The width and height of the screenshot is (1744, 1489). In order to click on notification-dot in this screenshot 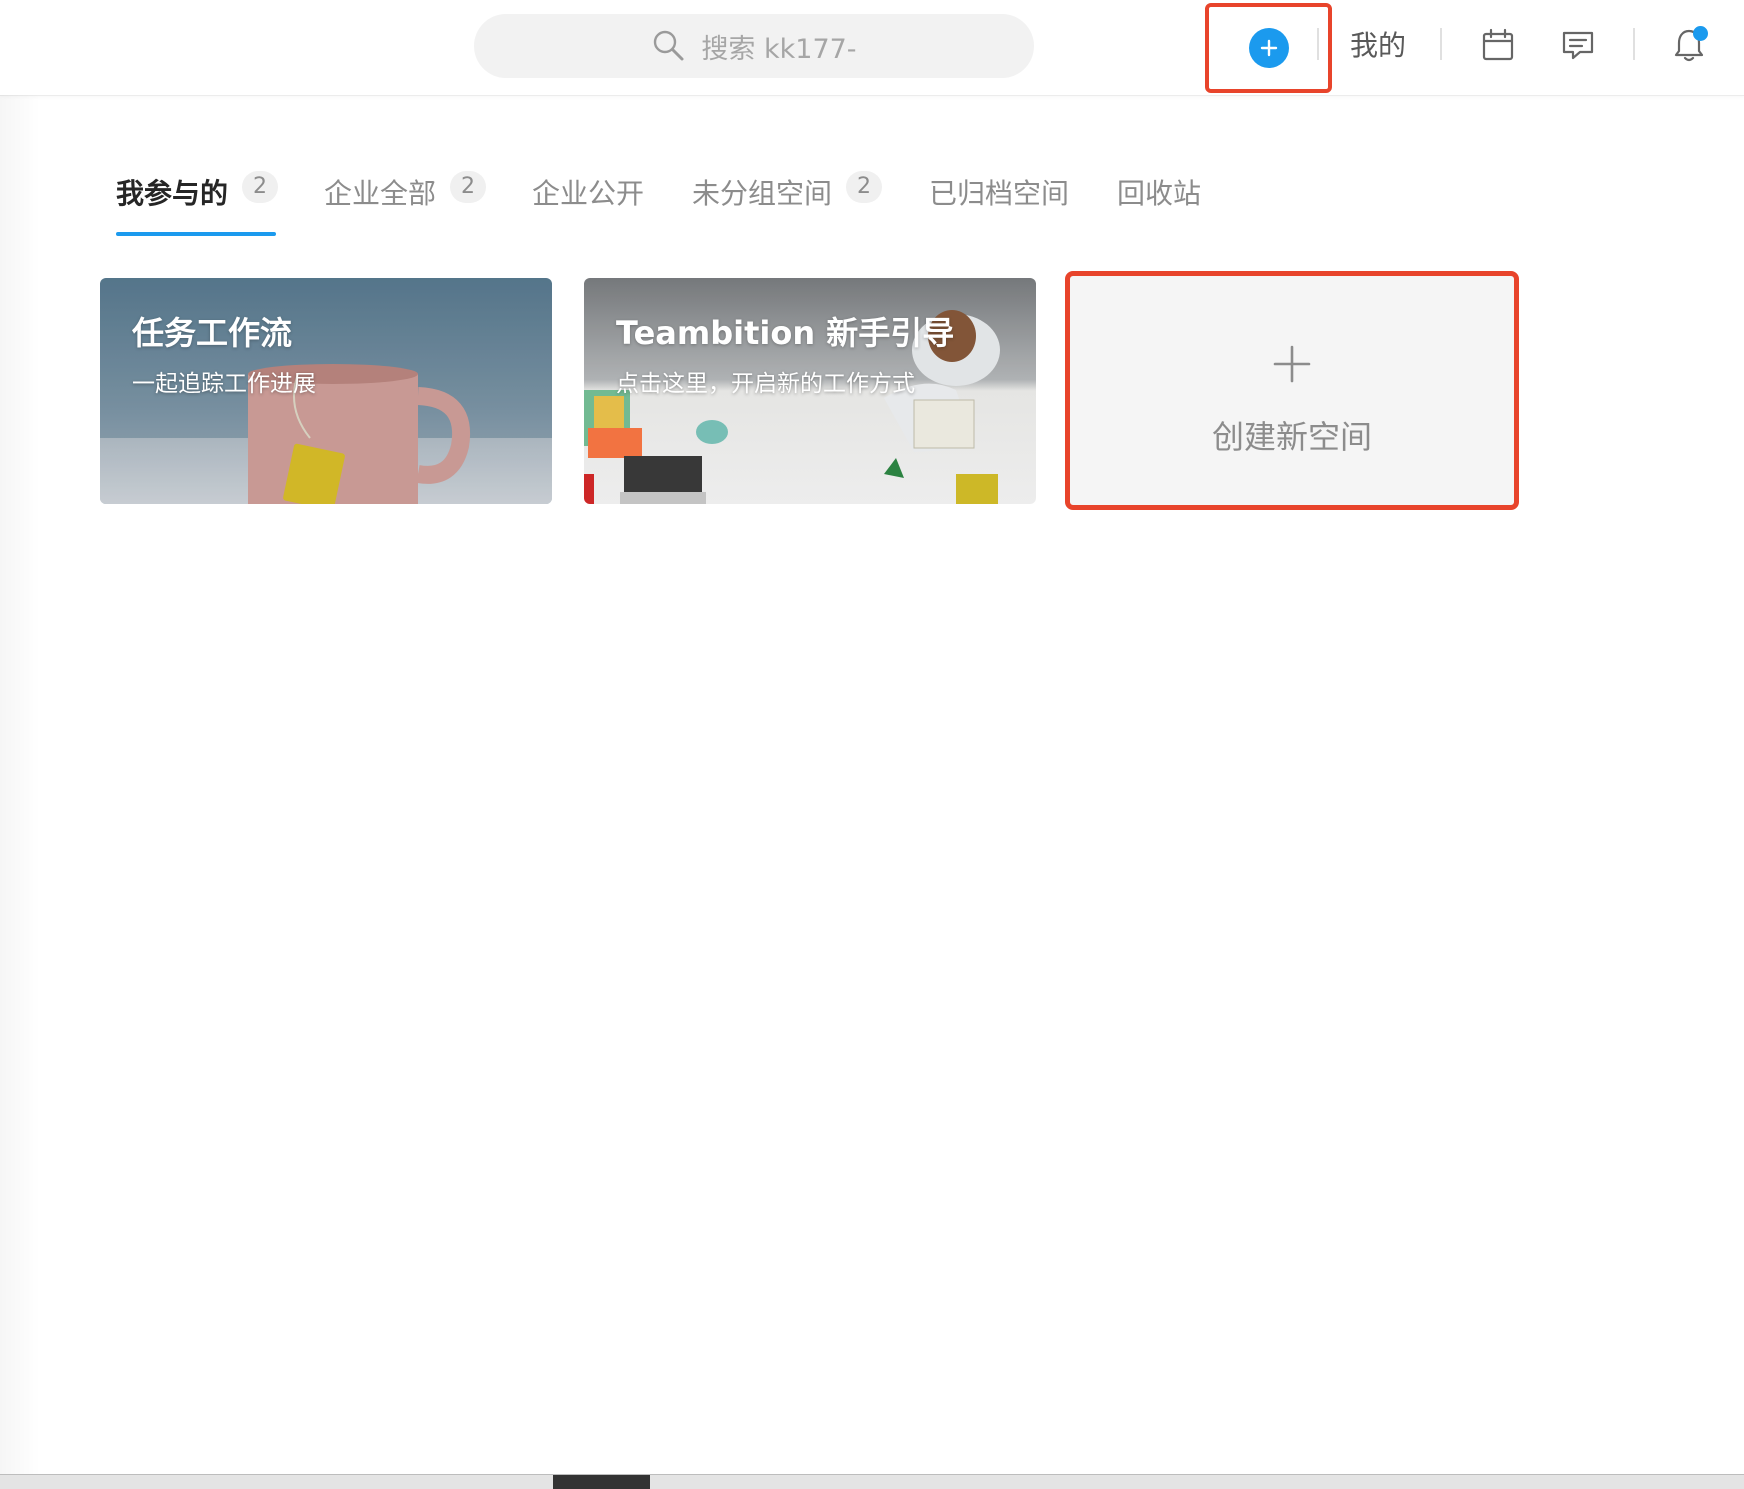, I will do `click(1700, 33)`.